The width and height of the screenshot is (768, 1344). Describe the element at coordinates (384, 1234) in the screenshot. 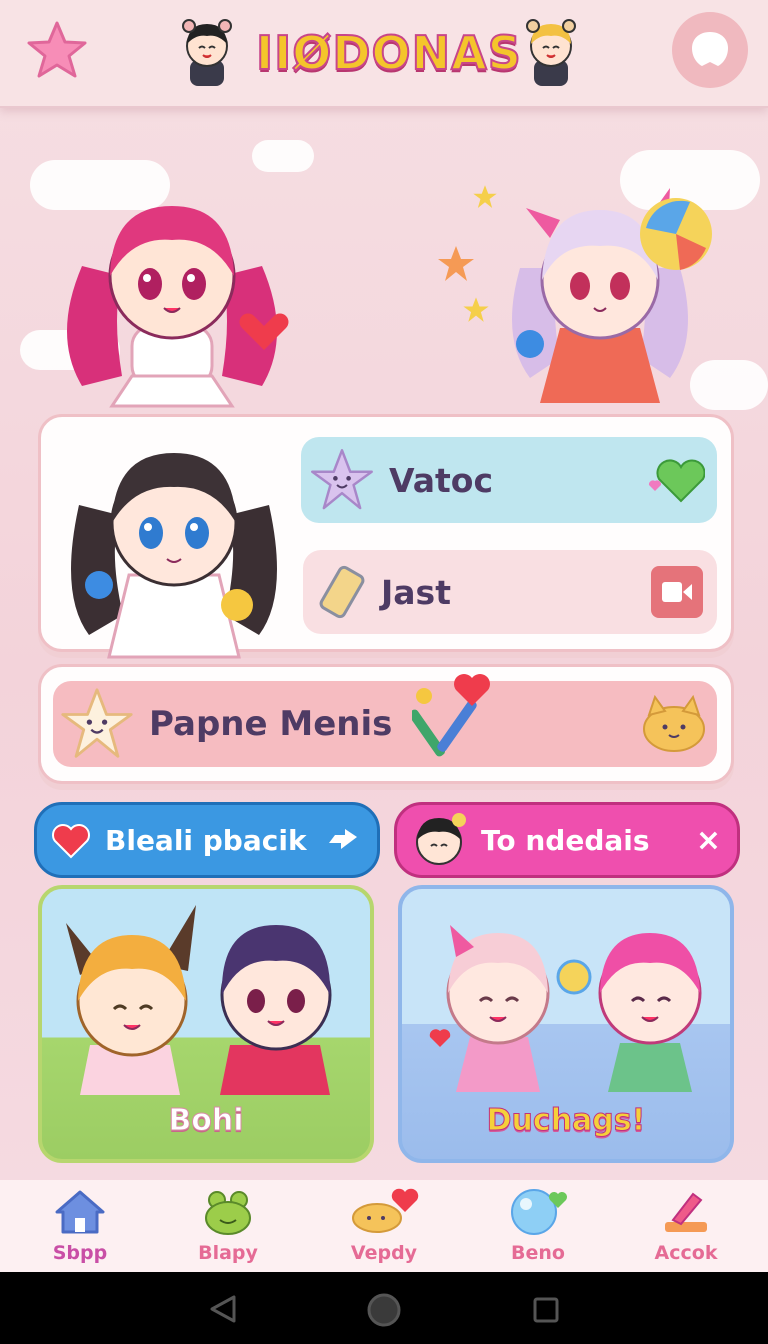

I see `nav-item-vepdy: Vepdy` at that location.